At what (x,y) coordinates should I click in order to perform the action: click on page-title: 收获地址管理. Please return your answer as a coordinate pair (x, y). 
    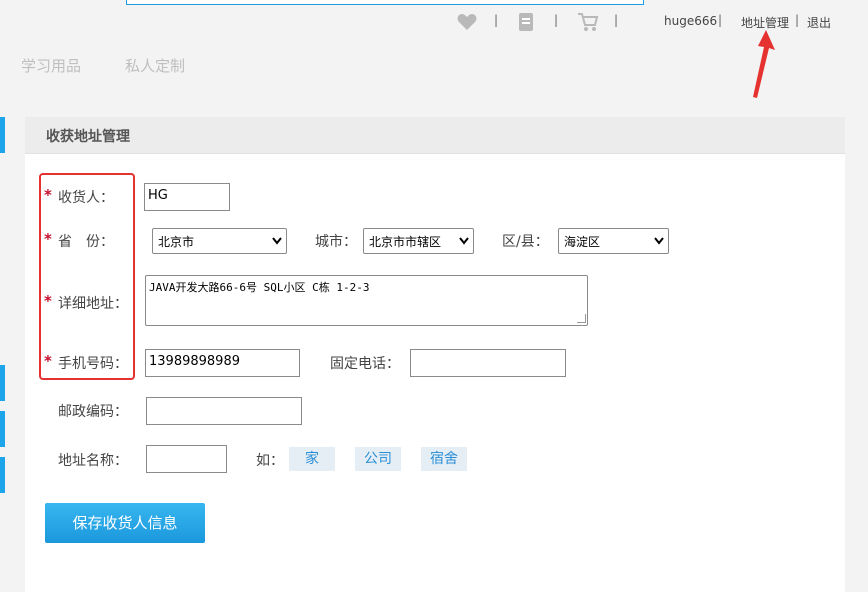
    Looking at the image, I should click on (88, 137).